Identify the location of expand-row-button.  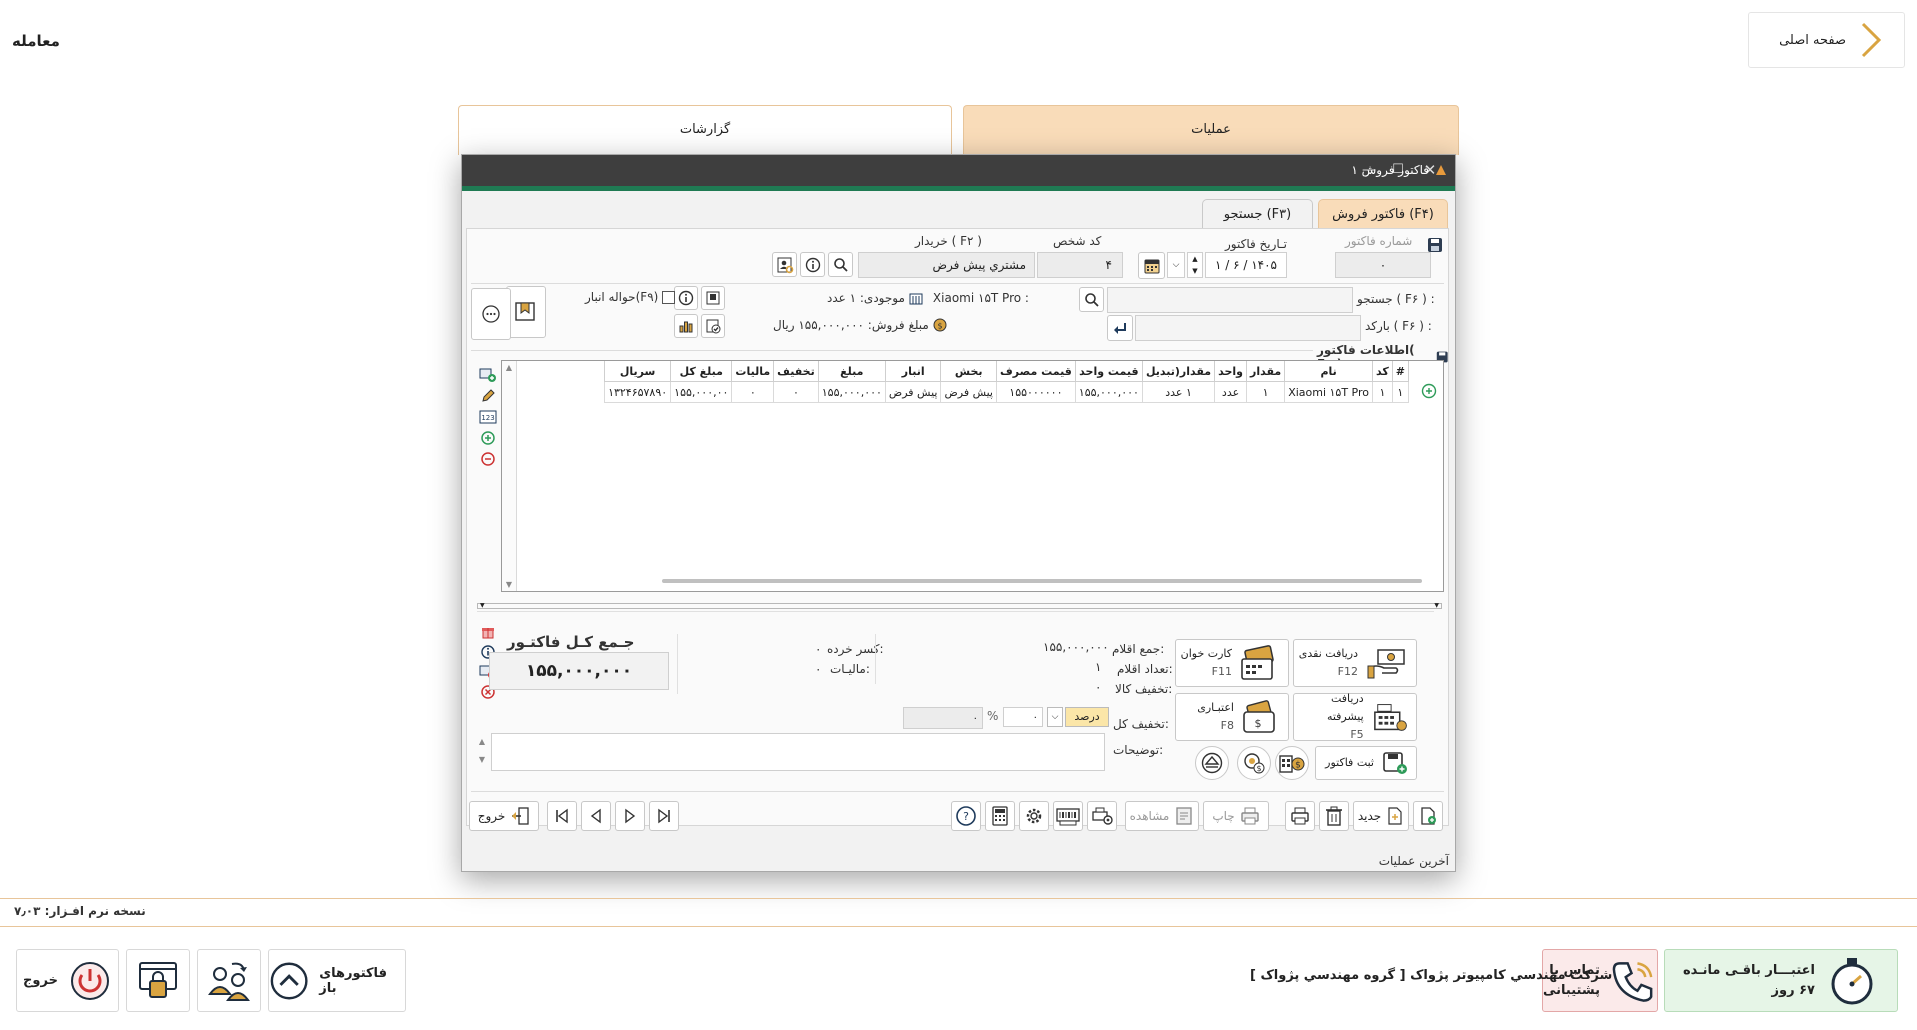
(1429, 391).